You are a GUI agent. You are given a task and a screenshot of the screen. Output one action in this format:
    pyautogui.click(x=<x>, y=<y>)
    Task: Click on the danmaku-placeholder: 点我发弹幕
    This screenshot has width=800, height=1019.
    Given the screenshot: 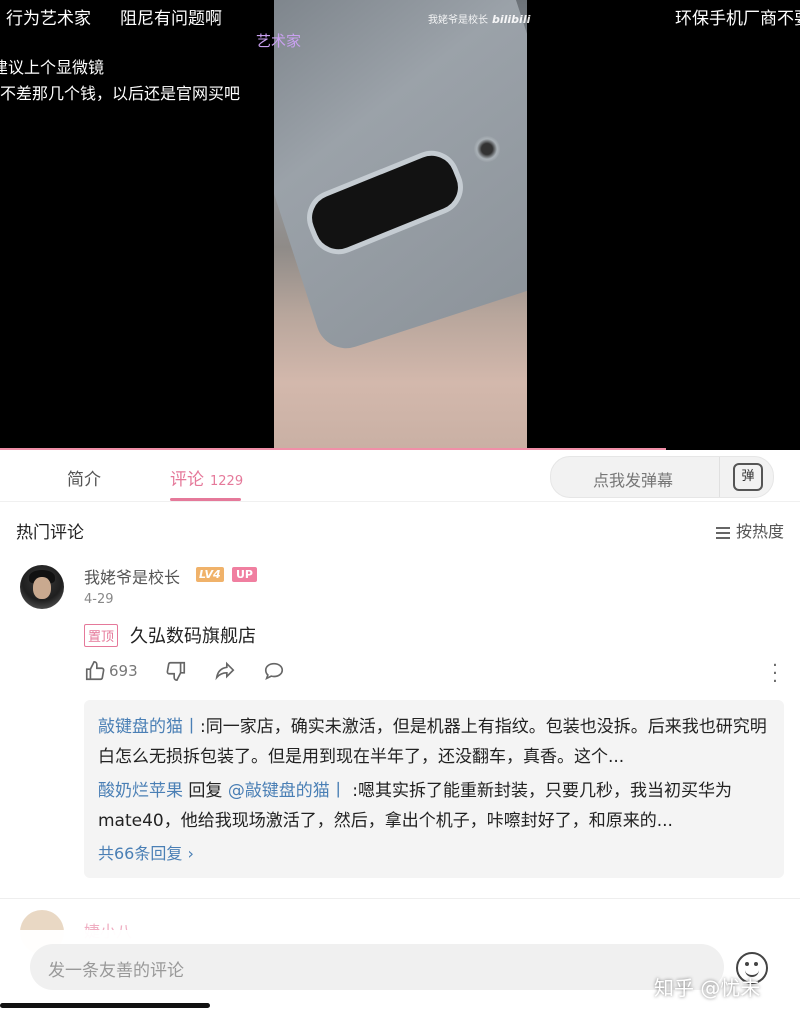 What is the action you would take?
    pyautogui.click(x=633, y=480)
    